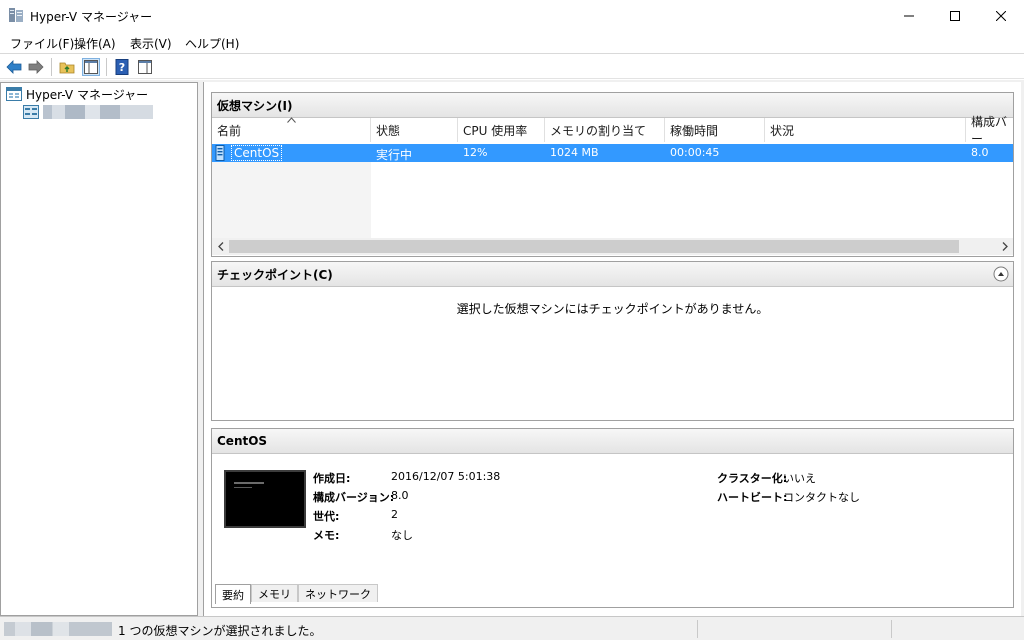 The image size is (1024, 640). What do you see at coordinates (612, 441) in the screenshot?
I see `section-header: CentOS` at bounding box center [612, 441].